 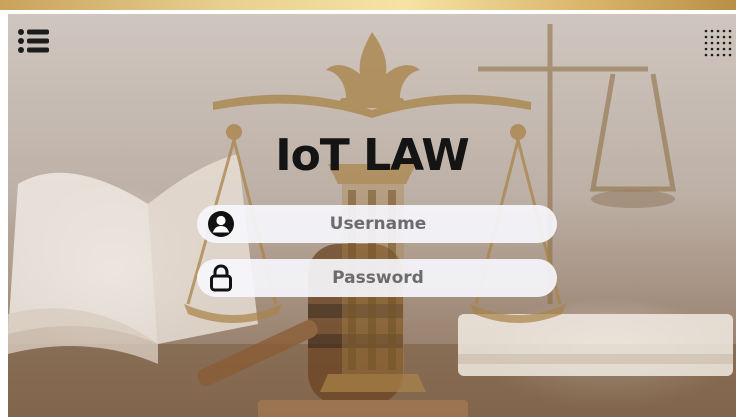 I want to click on username-field: Username, so click(x=377, y=224).